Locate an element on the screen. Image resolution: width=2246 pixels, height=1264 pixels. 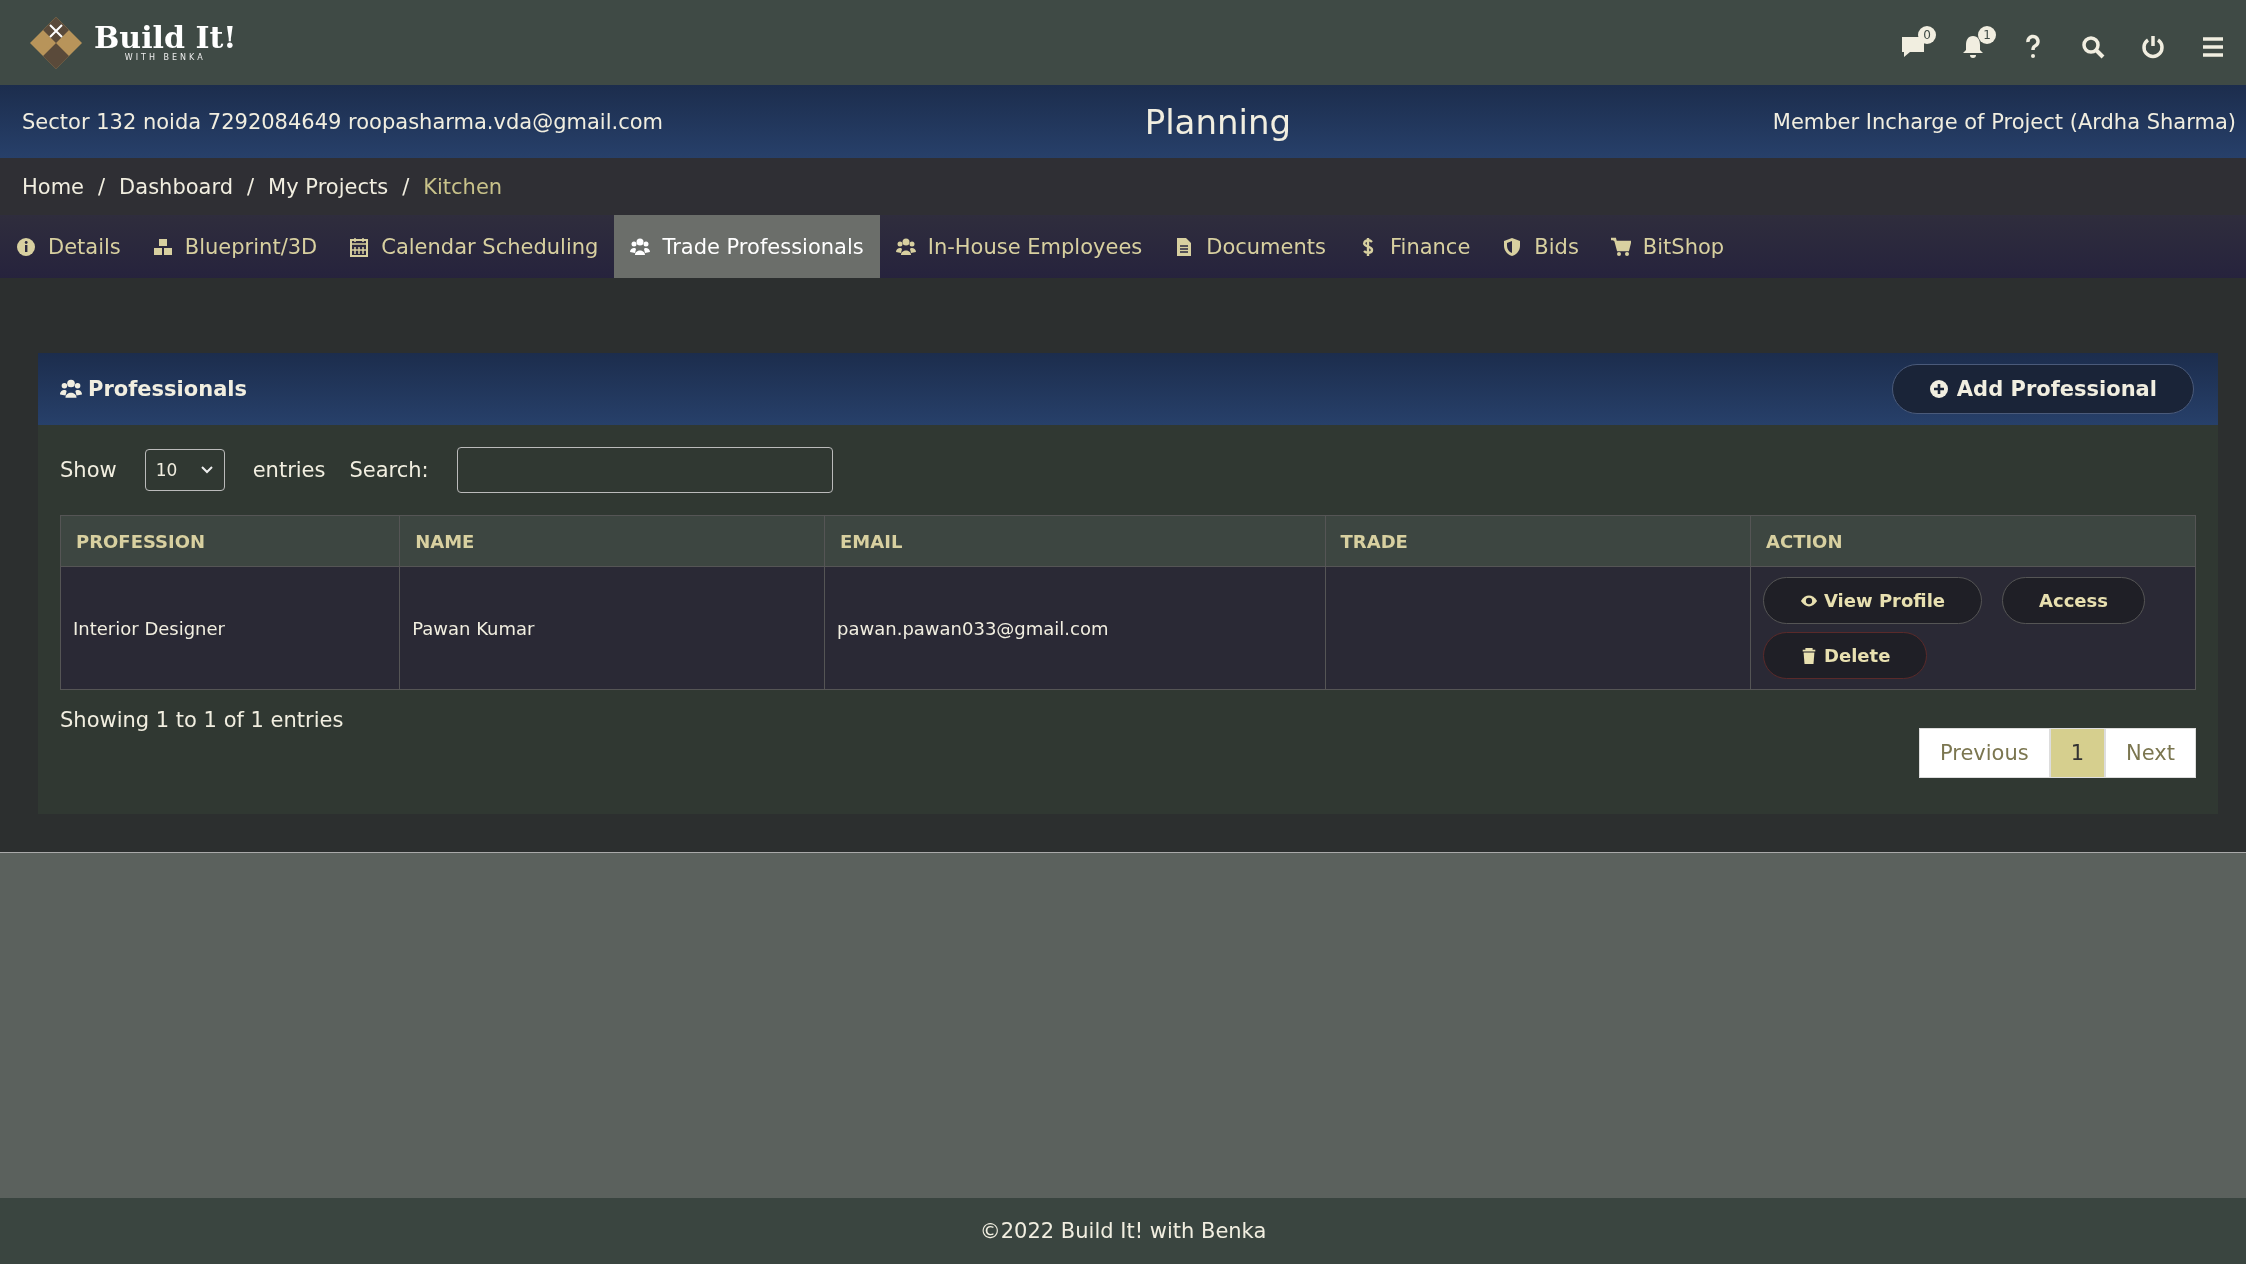
search-icon is located at coordinates (2093, 46).